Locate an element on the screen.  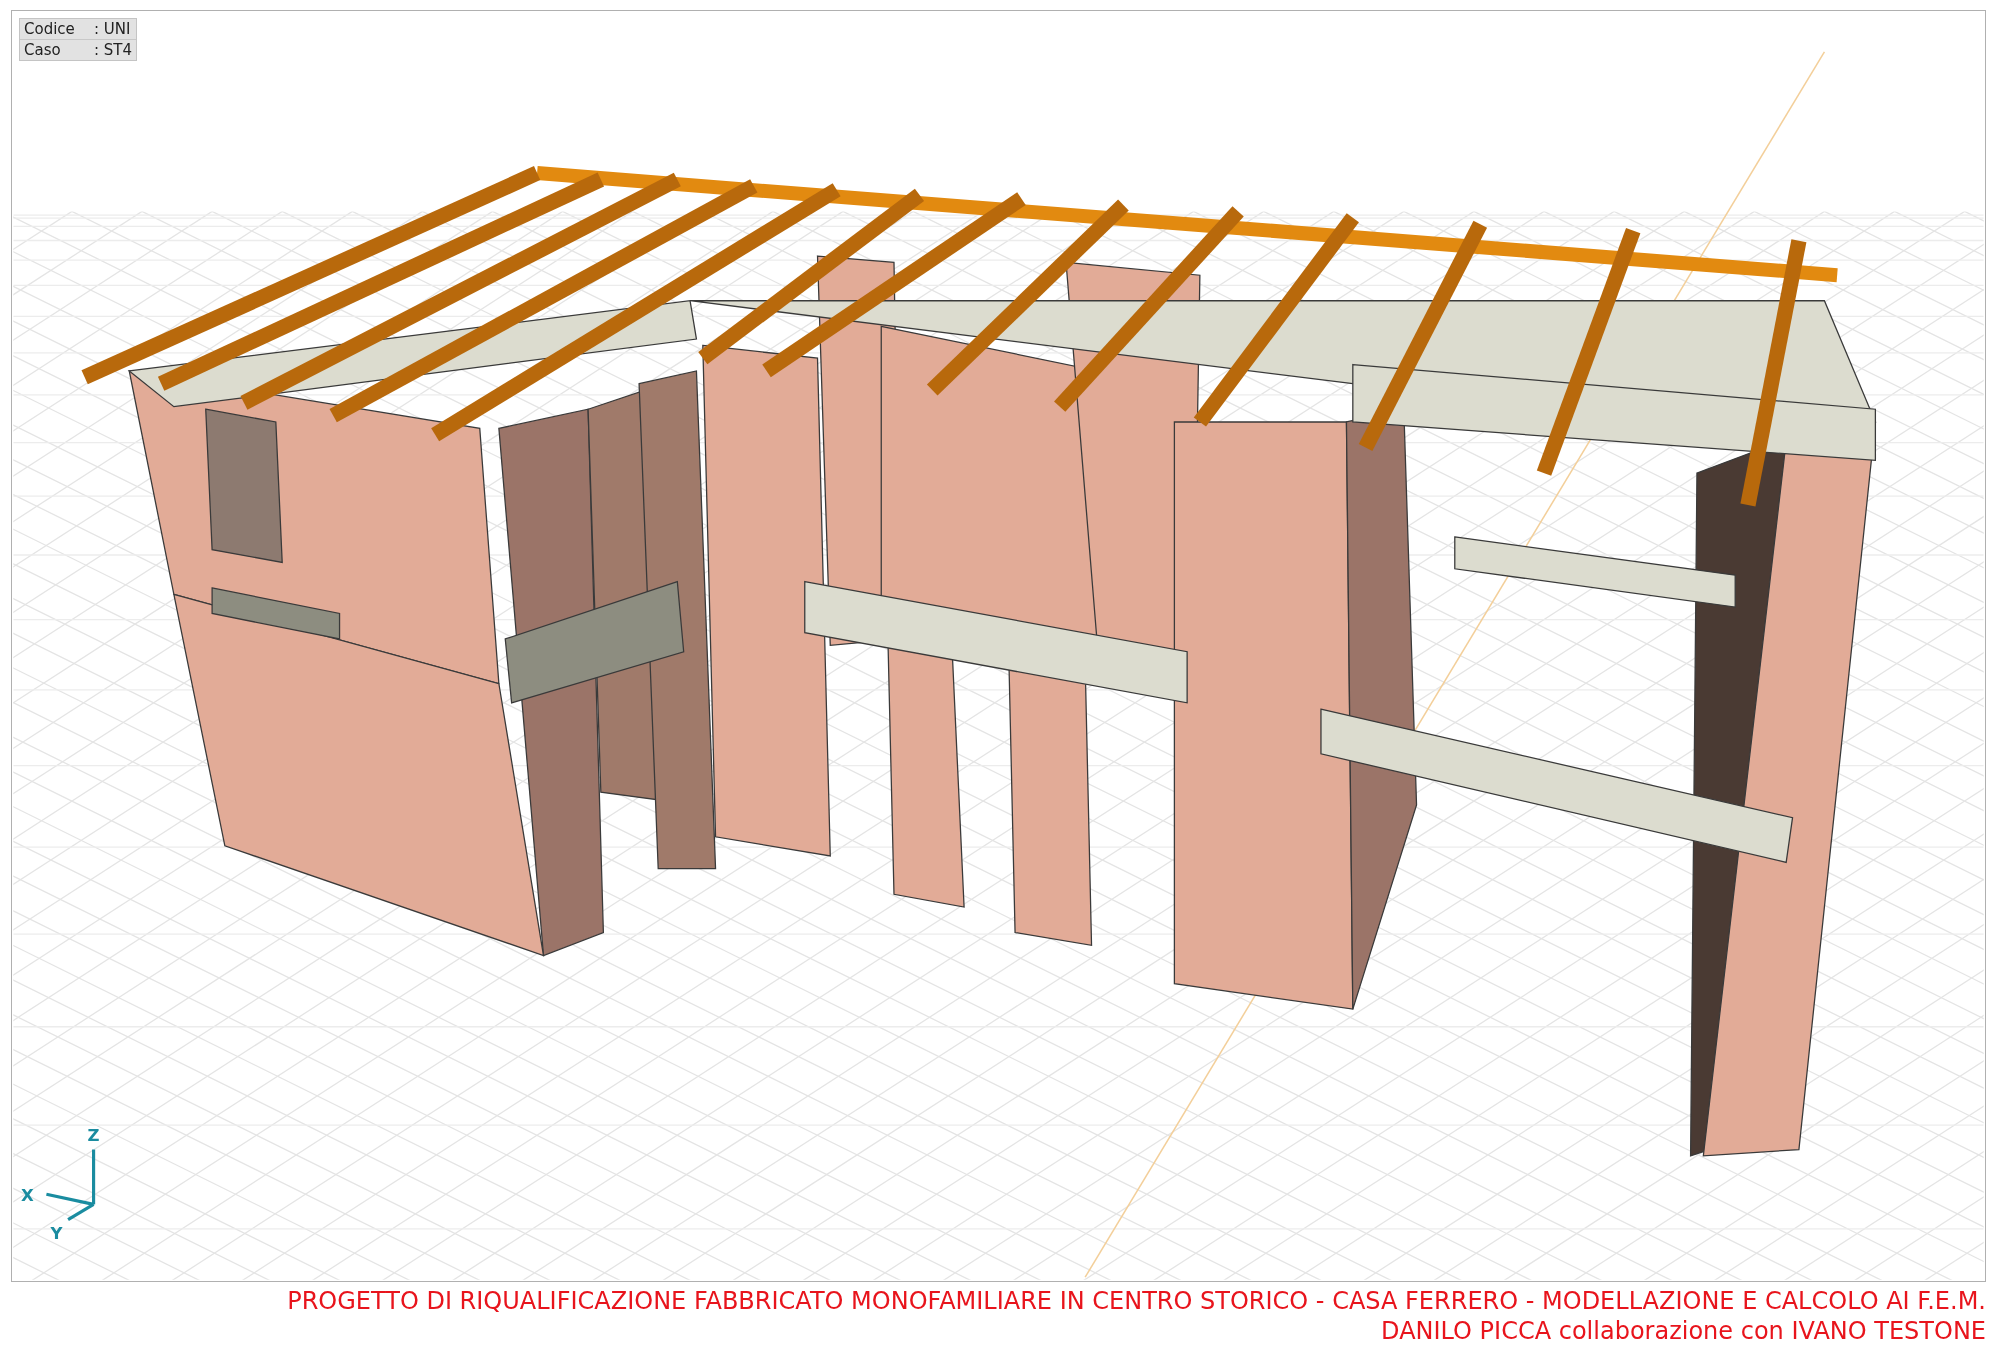
title-text: PROGETTO DI RIQUALIFICAZIONE FABBRICATO MONOFAMILIARE IN CENTRO STORICO - CASA FERRERO - MODELLAZIONE E CALCOLO AI F.E.M. is located at coordinates (1136, 1301).